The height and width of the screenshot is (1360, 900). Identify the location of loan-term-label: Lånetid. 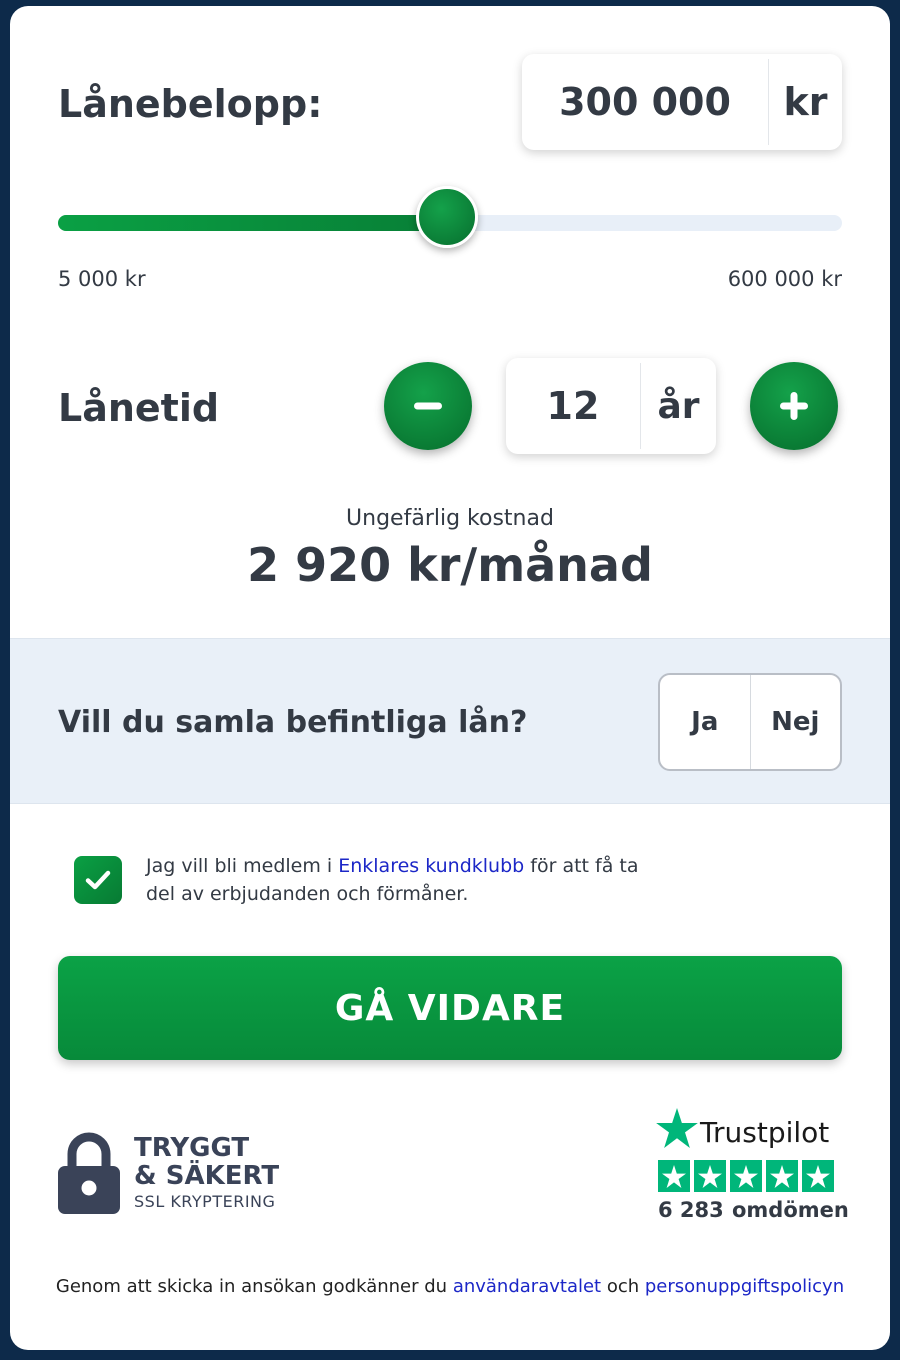
(139, 408).